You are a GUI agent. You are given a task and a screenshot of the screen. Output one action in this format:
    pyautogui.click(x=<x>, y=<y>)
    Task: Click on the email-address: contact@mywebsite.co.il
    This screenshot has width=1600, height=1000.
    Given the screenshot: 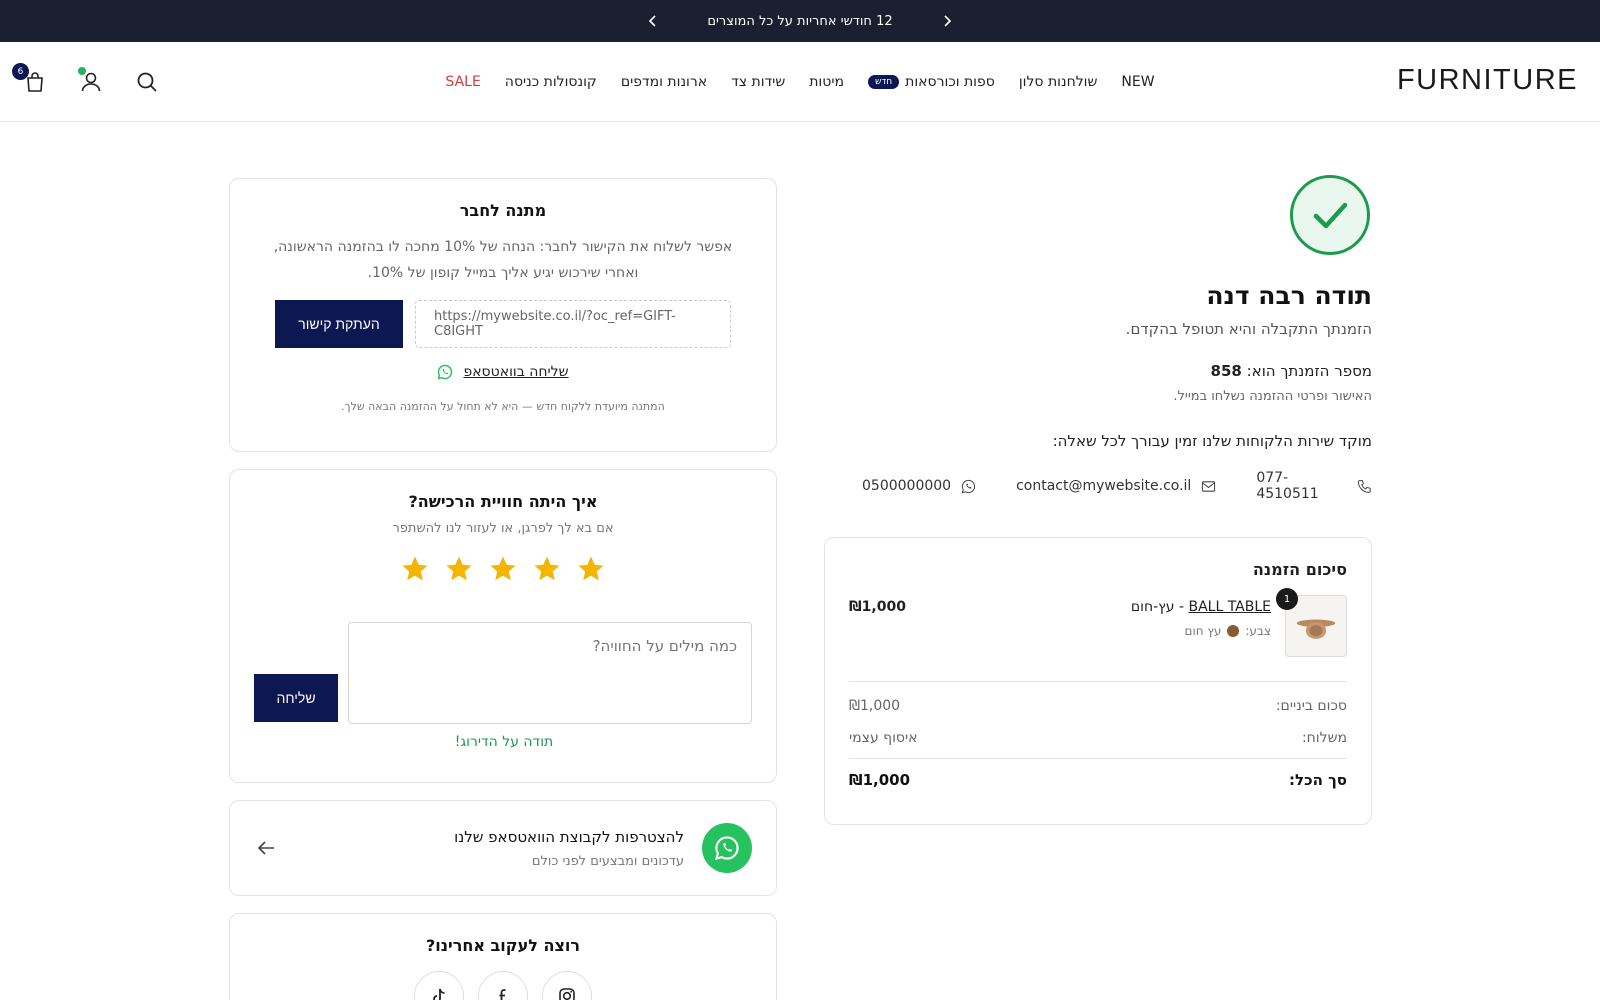 What is the action you would take?
    pyautogui.click(x=1104, y=486)
    